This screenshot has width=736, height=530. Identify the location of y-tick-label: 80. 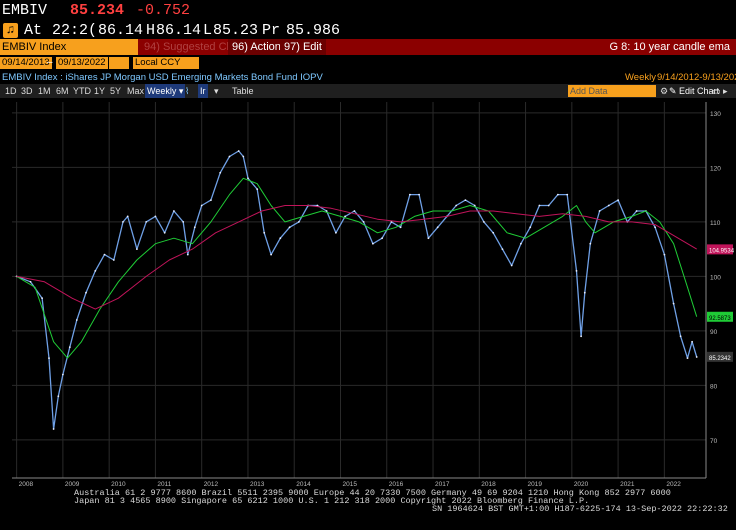
(714, 386).